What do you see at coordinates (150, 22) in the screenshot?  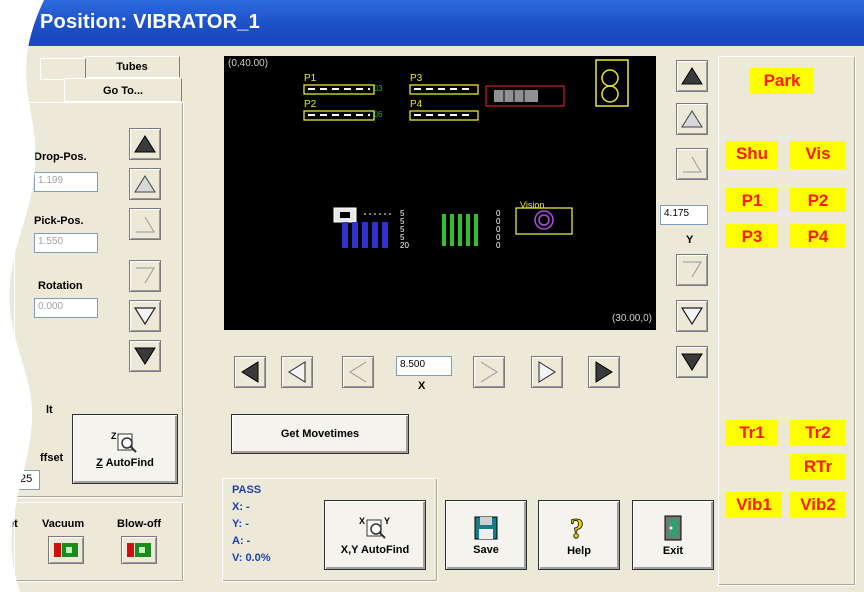 I see `window-title: Position: VIBRATOR_1` at bounding box center [150, 22].